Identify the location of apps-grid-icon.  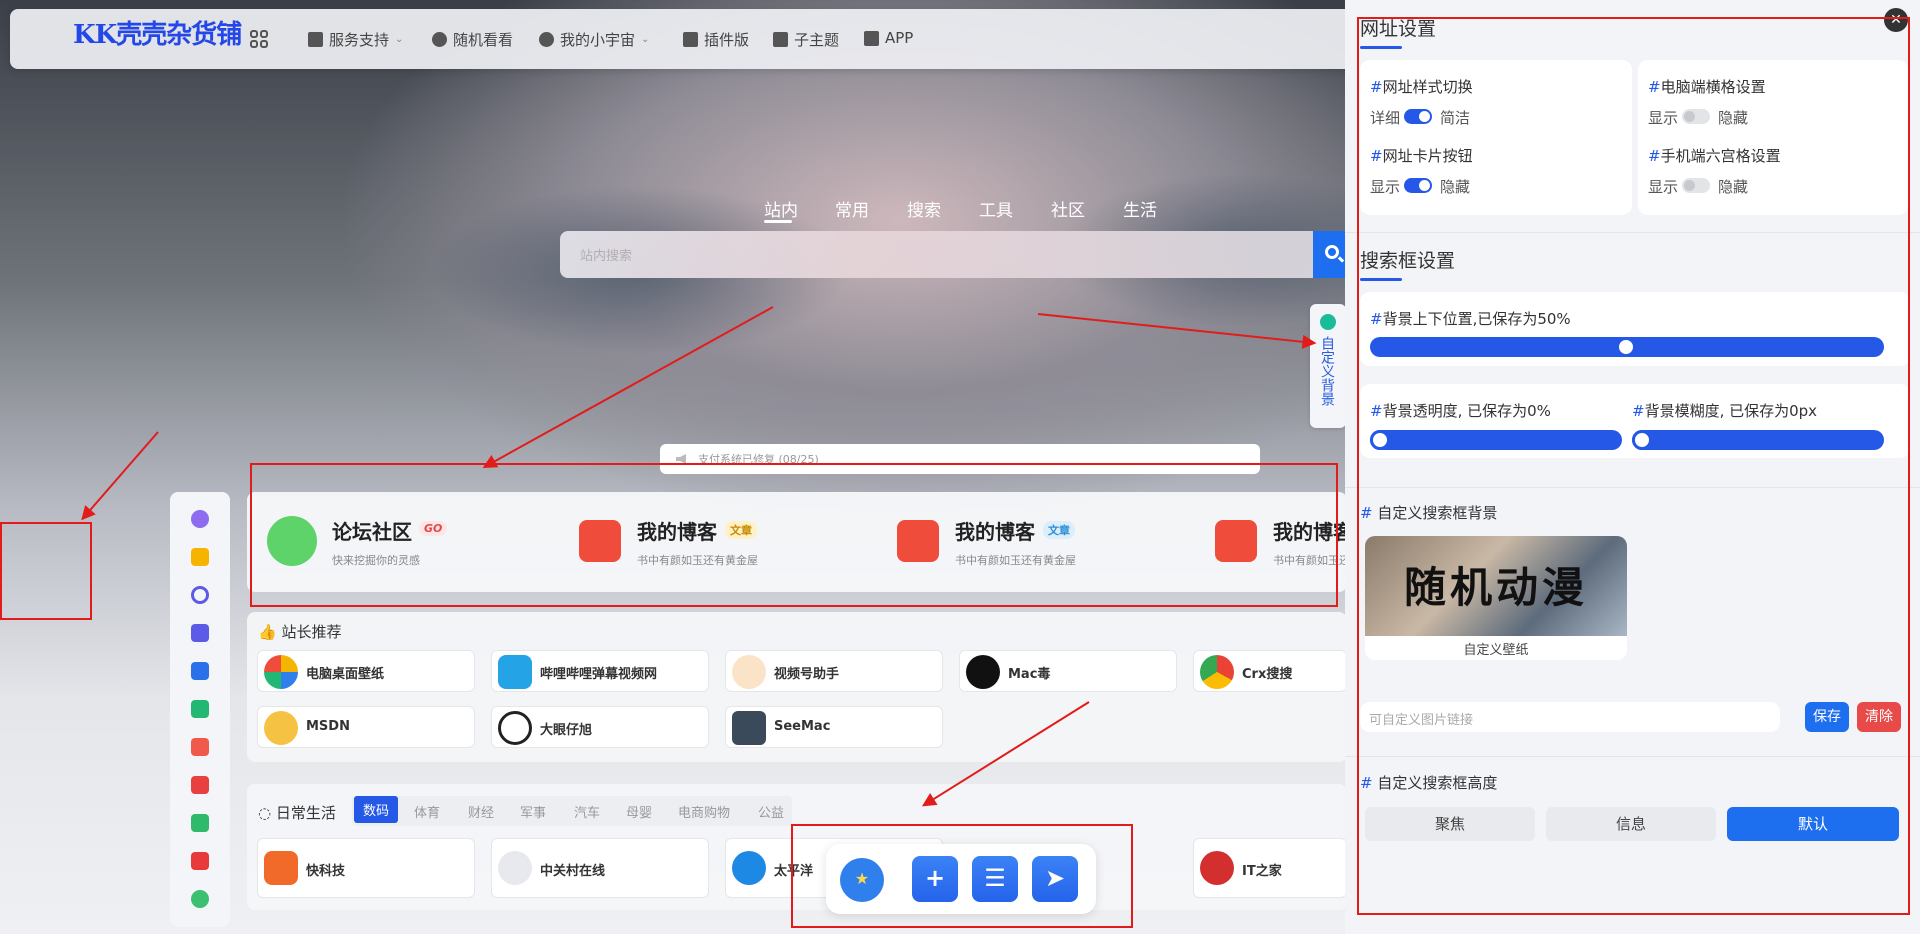
(259, 39).